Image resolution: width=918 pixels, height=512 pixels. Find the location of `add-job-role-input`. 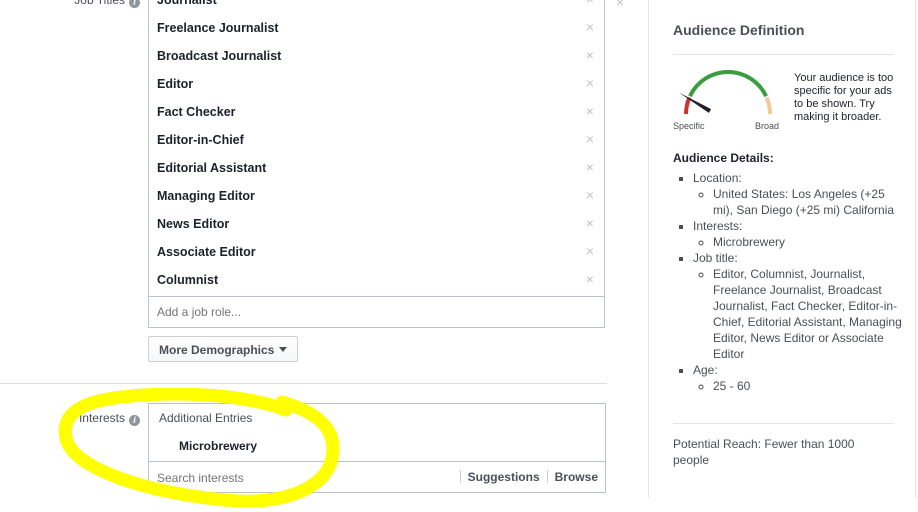

add-job-role-input is located at coordinates (357, 312).